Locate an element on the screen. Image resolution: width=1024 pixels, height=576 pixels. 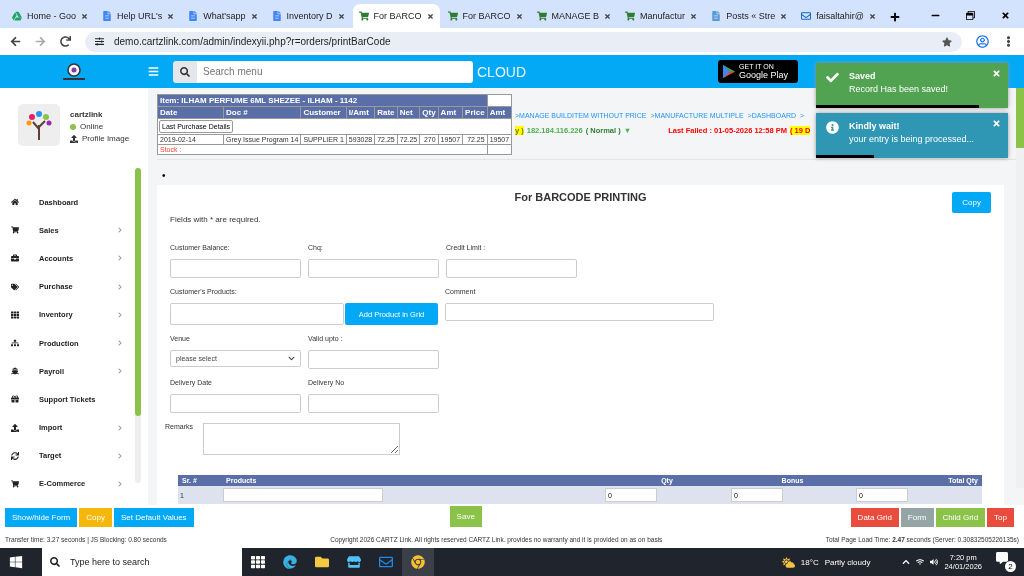
browser-tab: faisaltahir@ is located at coordinates (838, 16).